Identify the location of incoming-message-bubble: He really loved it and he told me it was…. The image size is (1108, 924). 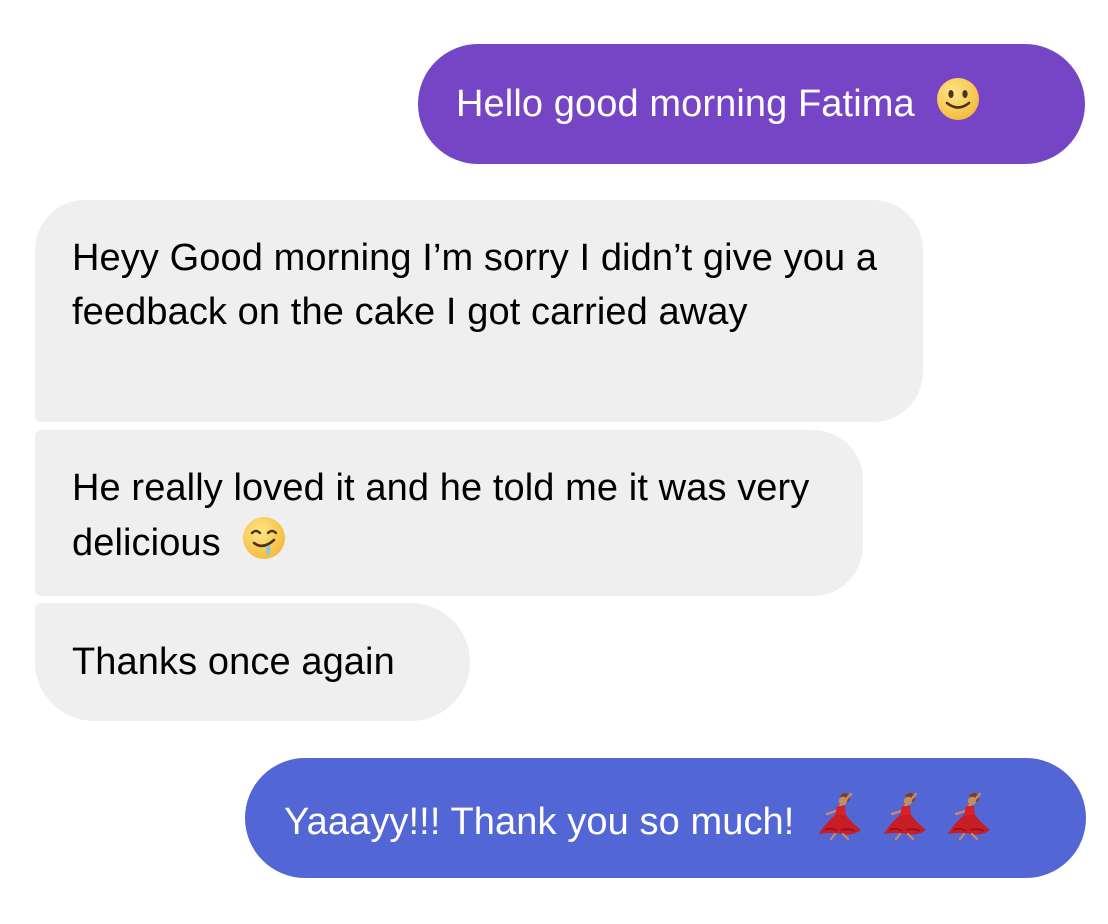
(449, 513).